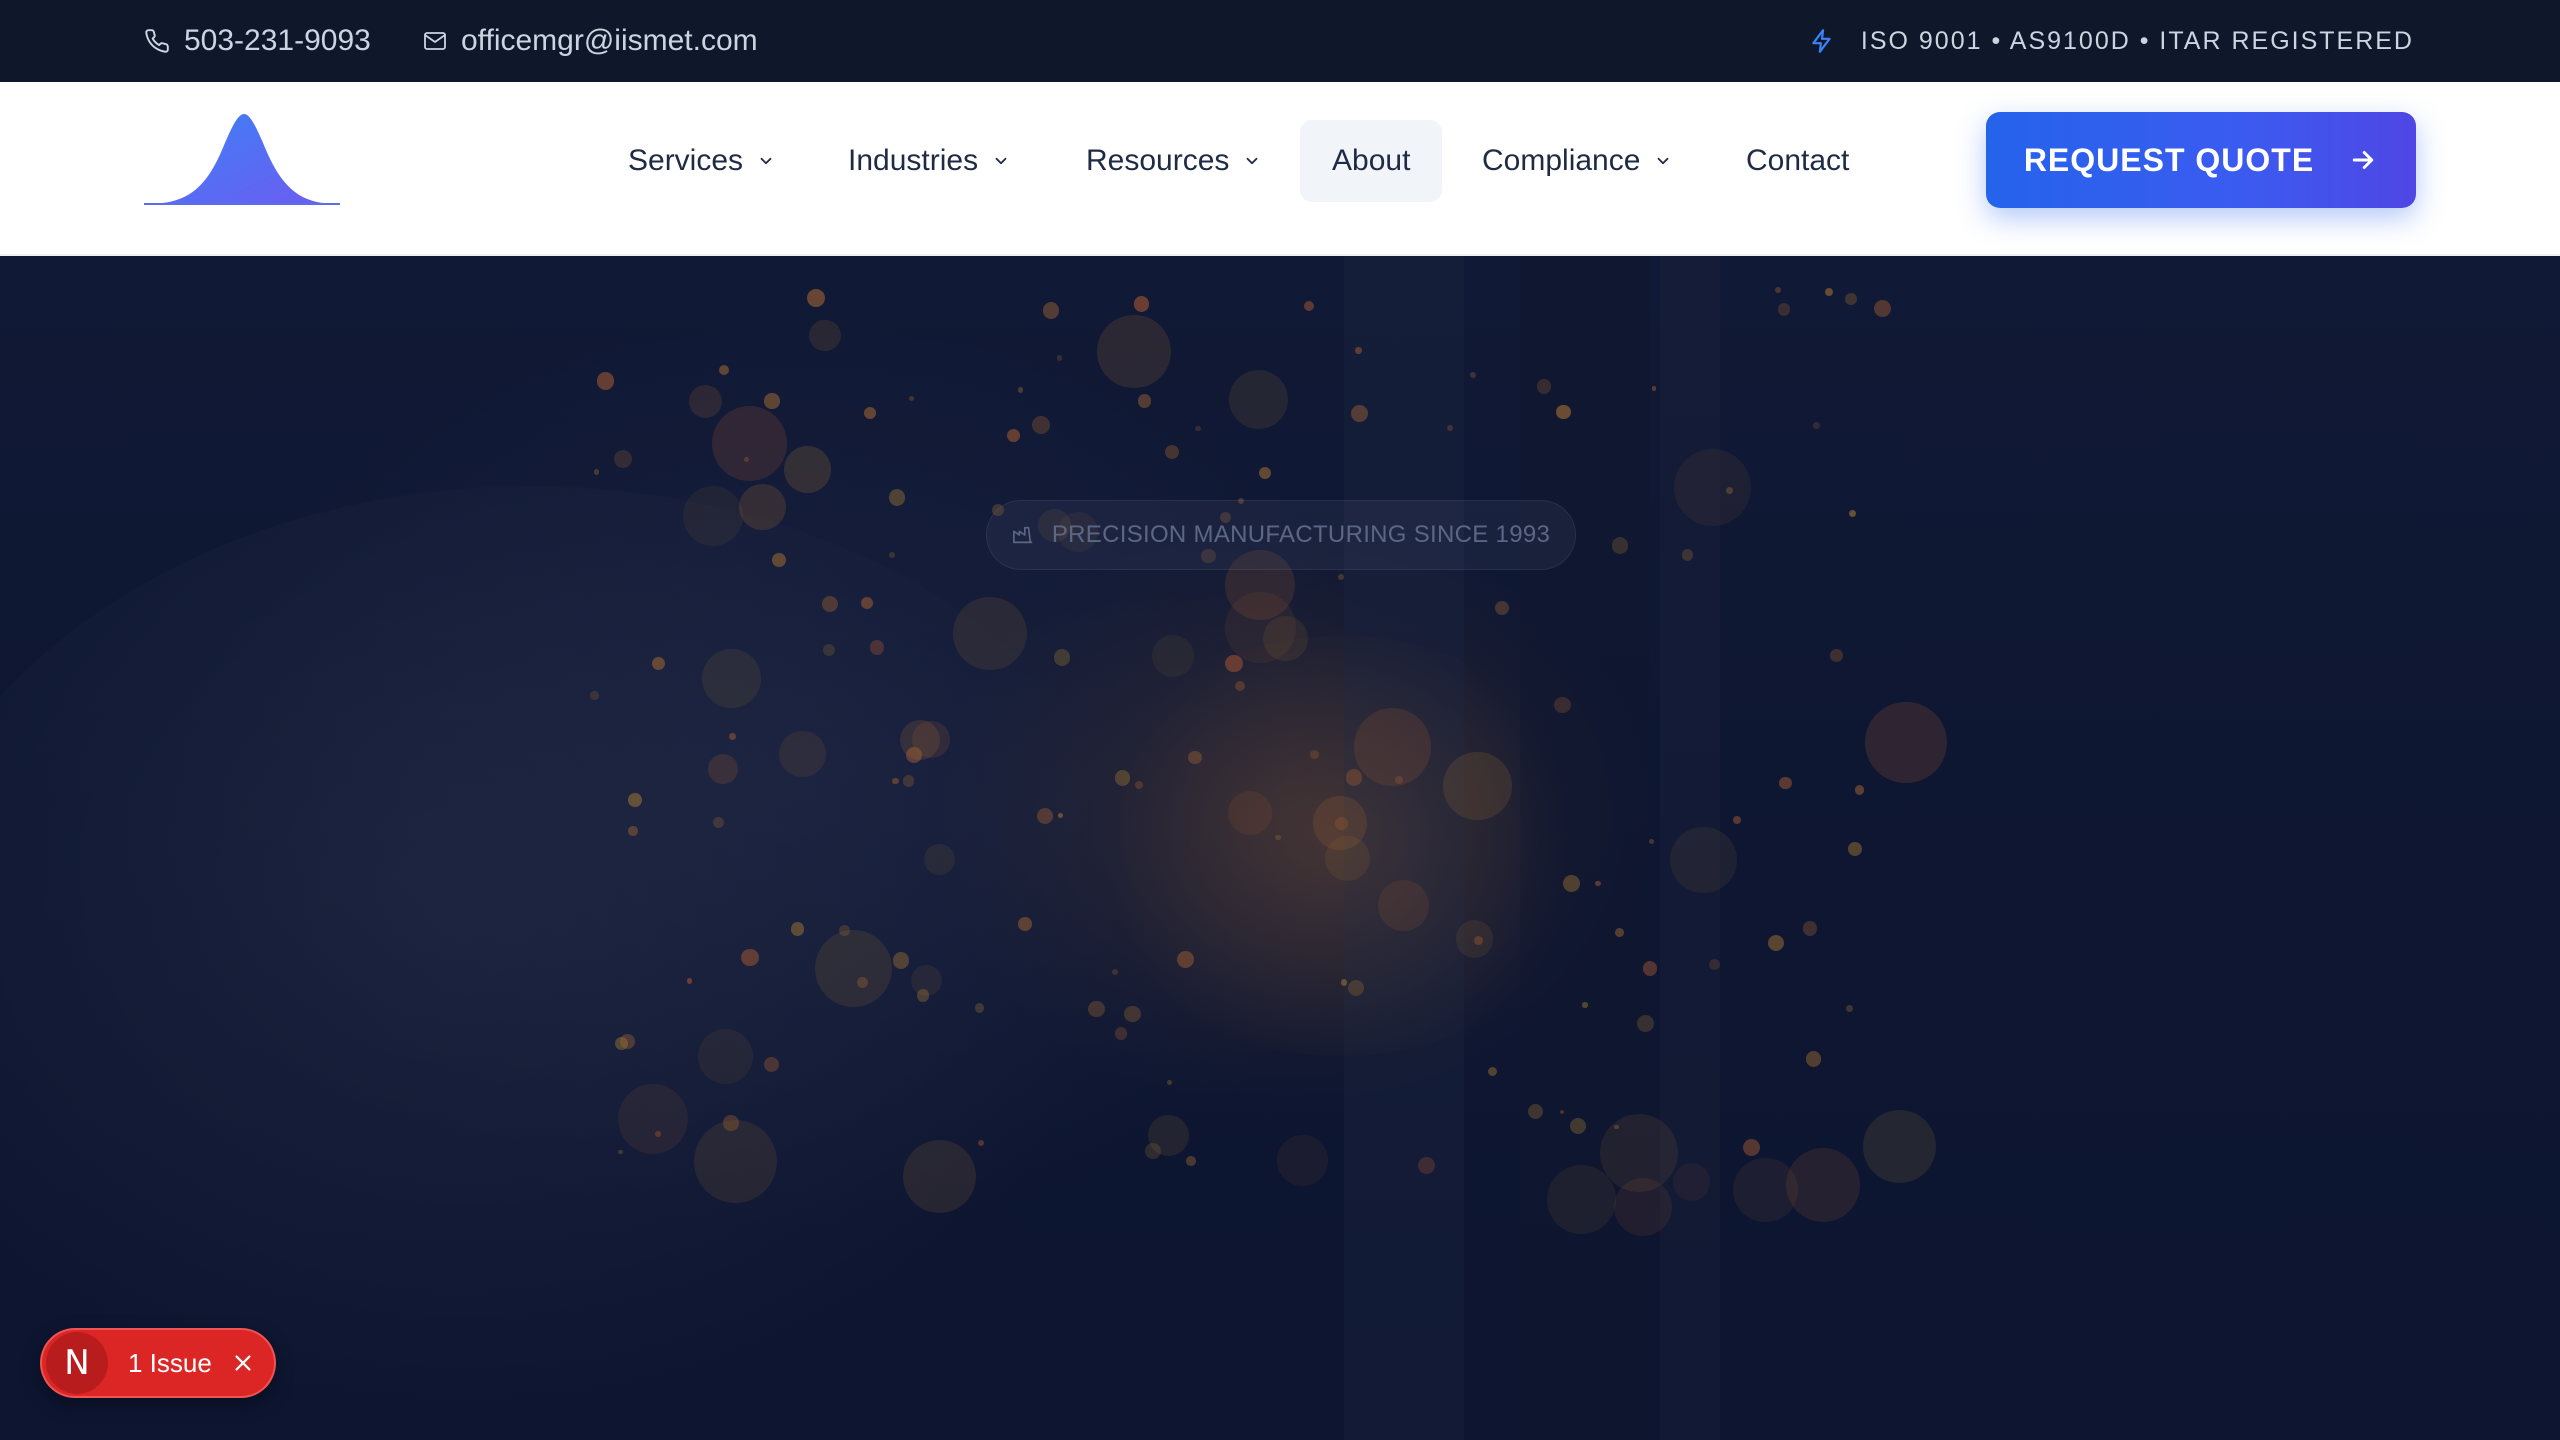 The image size is (2560, 1440). Describe the element at coordinates (157, 41) in the screenshot. I see `phone-icon` at that location.